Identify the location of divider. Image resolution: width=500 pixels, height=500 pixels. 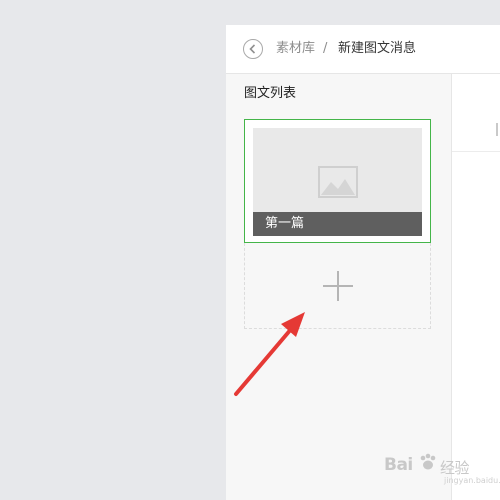
(476, 151).